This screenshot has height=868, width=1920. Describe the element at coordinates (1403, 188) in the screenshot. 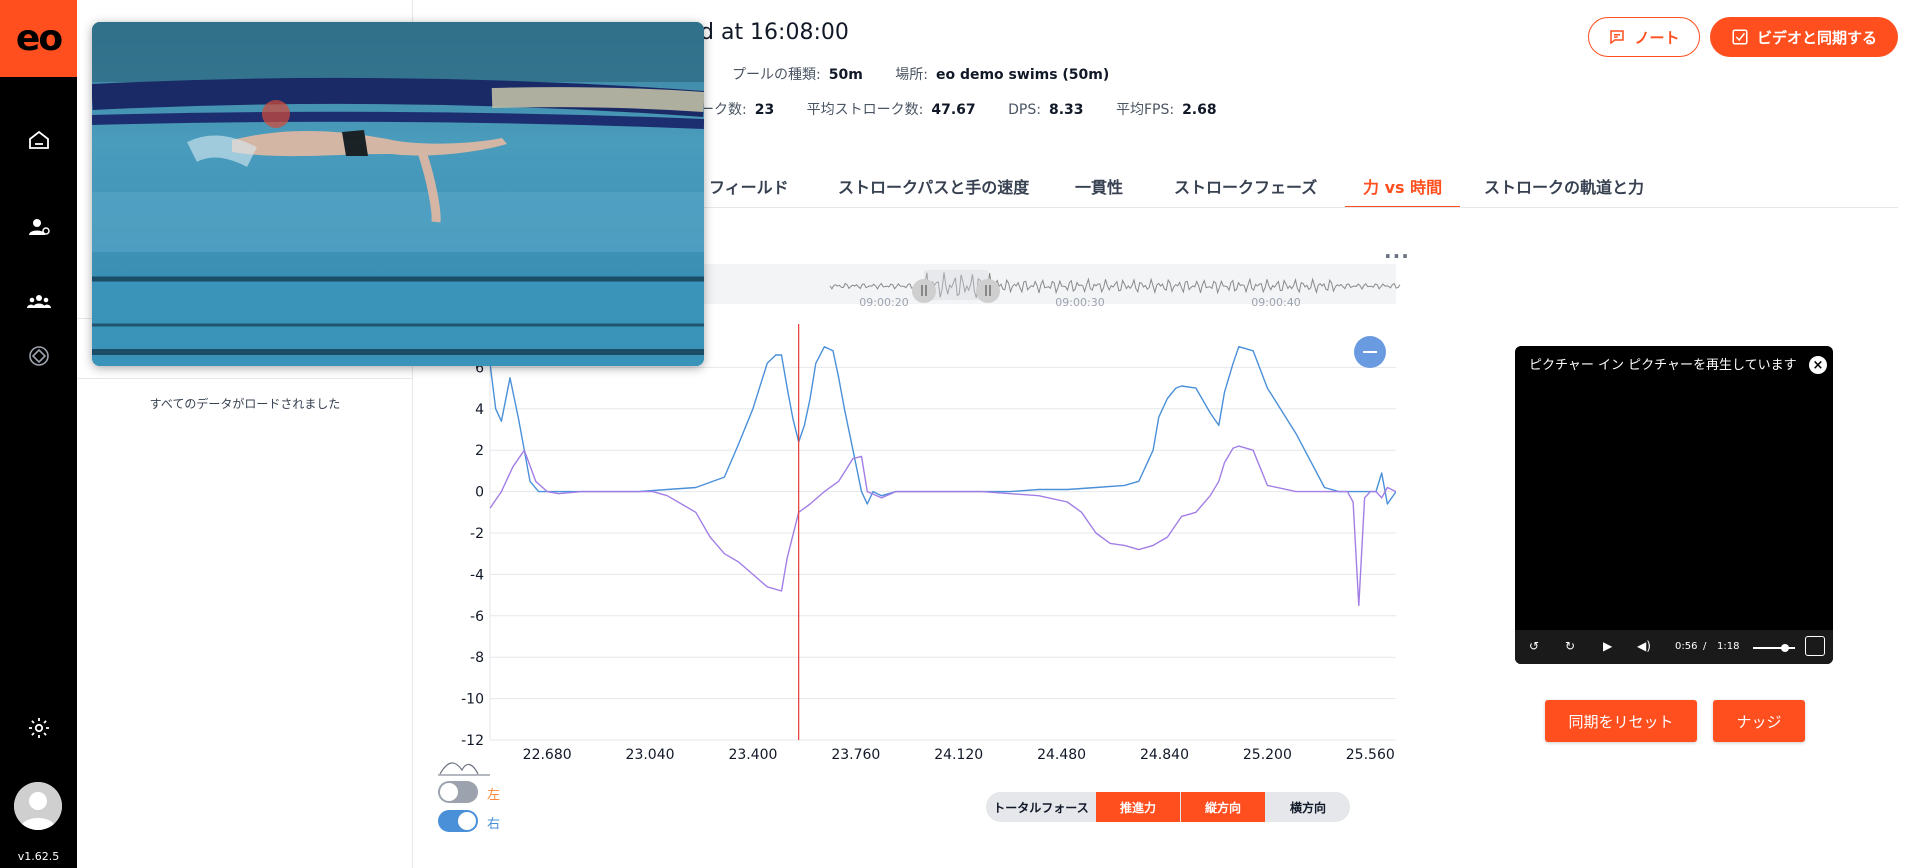

I see `tab-force-vs-time: 力 vs 時間` at that location.